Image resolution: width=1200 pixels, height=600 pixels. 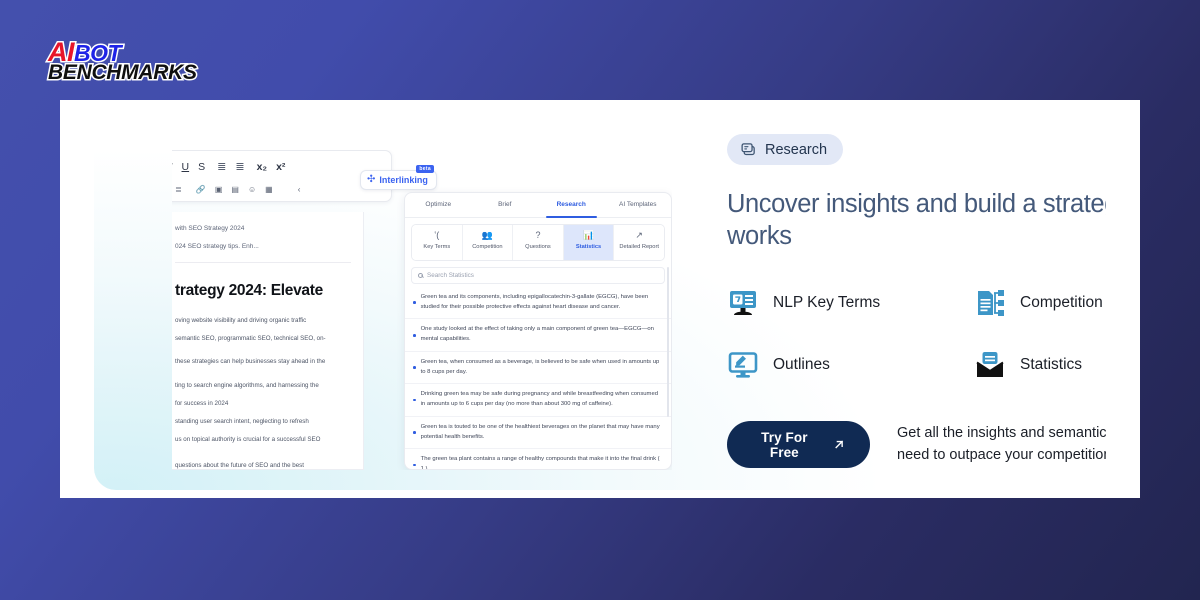 I want to click on subtab-detailed-report: ↗ Detailed Report, so click(x=639, y=242).